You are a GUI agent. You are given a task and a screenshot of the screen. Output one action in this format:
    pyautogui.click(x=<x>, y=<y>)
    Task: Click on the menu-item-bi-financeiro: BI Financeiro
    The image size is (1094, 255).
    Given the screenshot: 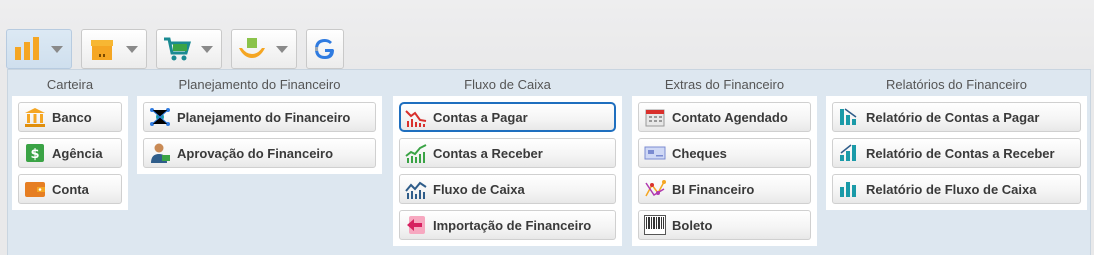 What is the action you would take?
    pyautogui.click(x=724, y=189)
    